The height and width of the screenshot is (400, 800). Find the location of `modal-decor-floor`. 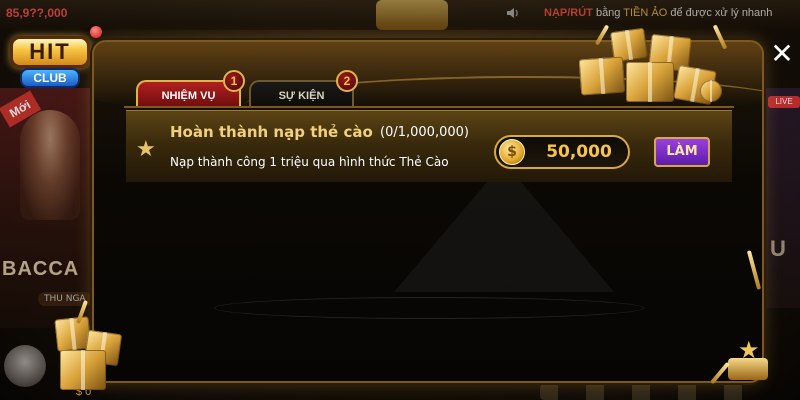

modal-decor-floor is located at coordinates (429, 308).